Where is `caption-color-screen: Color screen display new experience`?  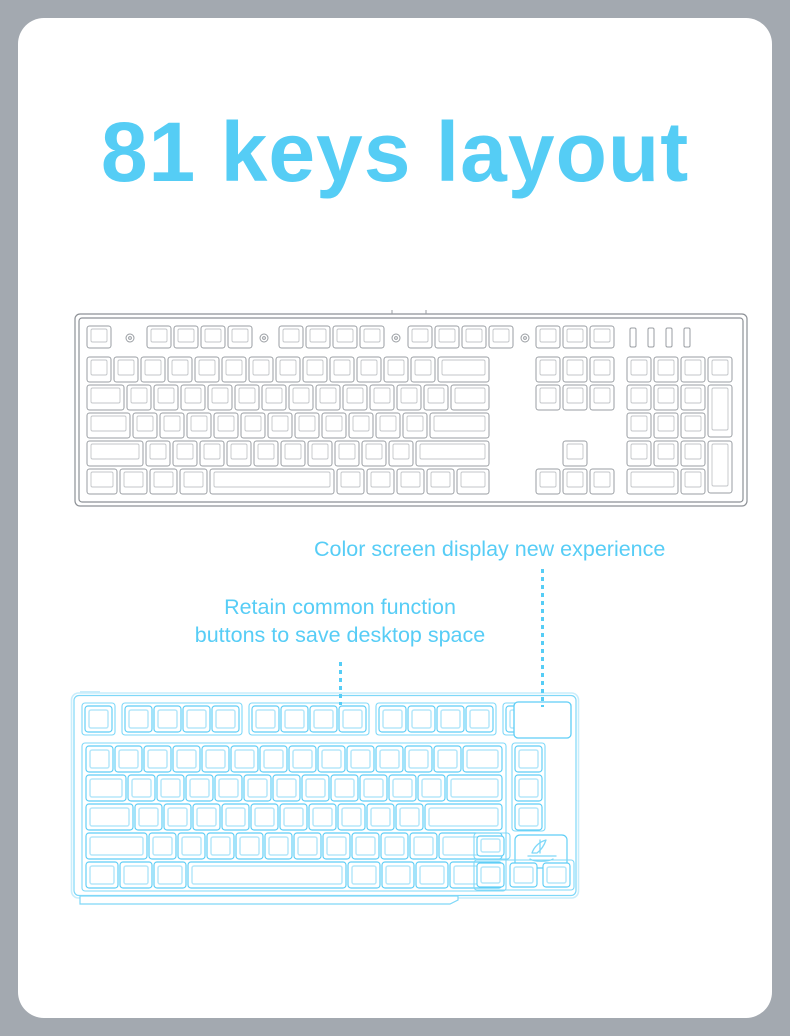
caption-color-screen: Color screen display new experience is located at coordinates (490, 549).